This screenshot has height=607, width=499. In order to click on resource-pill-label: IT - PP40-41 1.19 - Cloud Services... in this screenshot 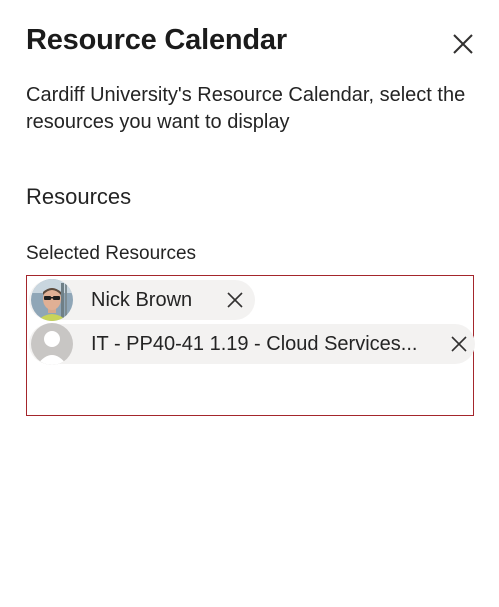, I will do `click(254, 344)`.